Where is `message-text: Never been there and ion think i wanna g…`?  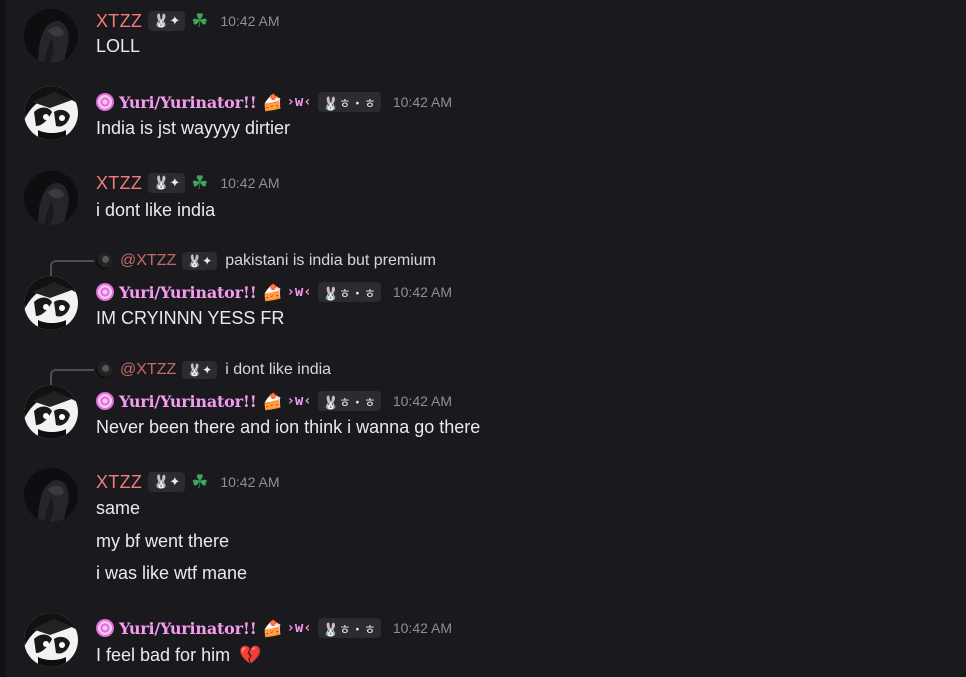 message-text: Never been there and ion think i wanna g… is located at coordinates (288, 427).